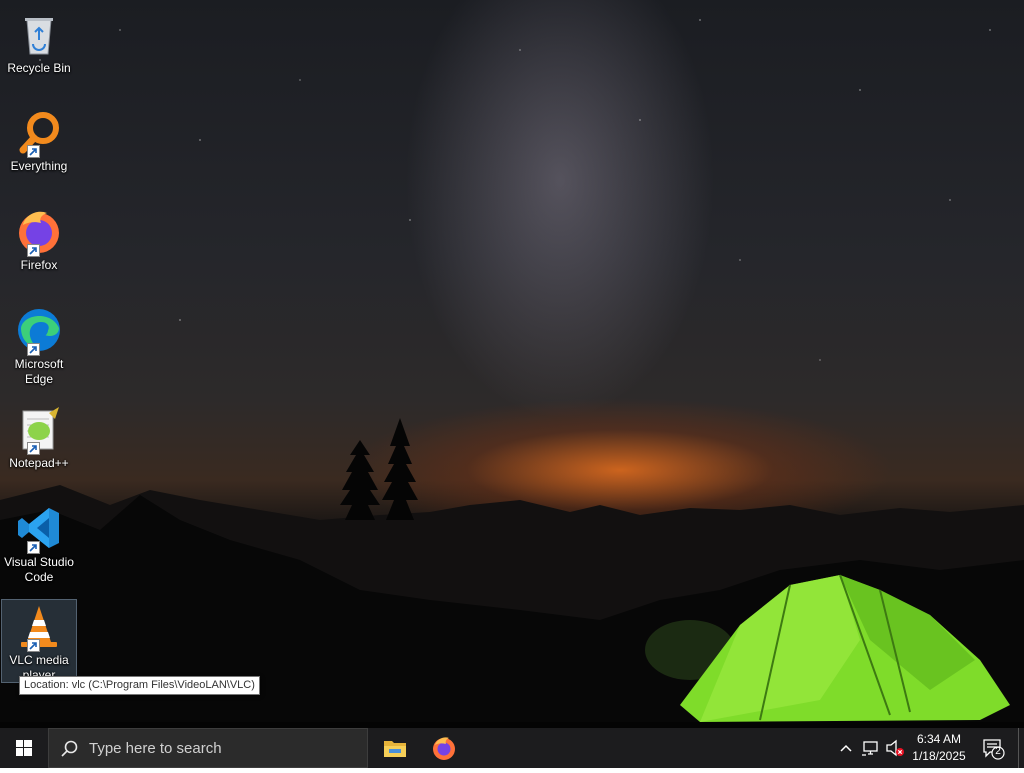 The width and height of the screenshot is (1024, 773). I want to click on desktop-icon-firefox: Firefox, so click(39, 237).